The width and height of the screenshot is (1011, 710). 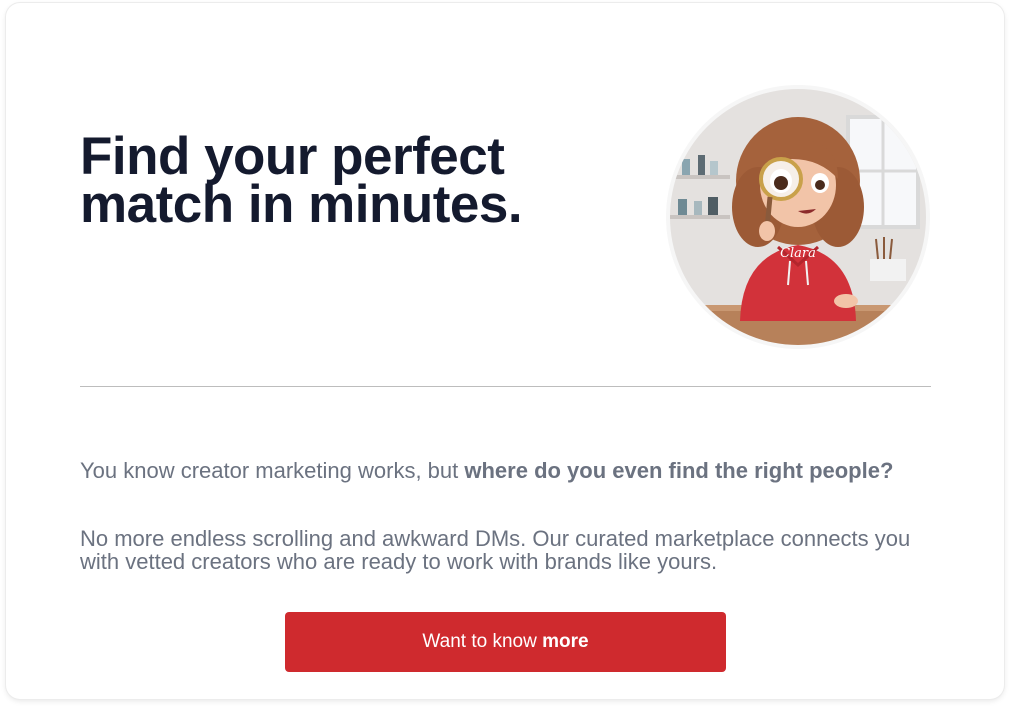 I want to click on creator-illustration: Clara, so click(x=798, y=217).